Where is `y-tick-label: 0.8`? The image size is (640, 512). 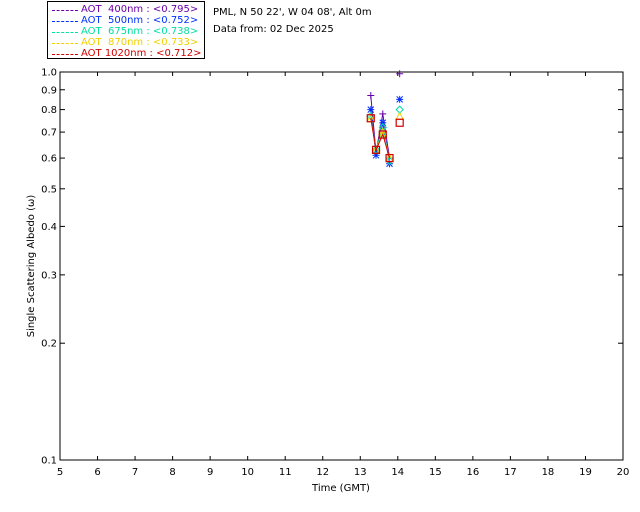
y-tick-label: 0.8 is located at coordinates (49, 110).